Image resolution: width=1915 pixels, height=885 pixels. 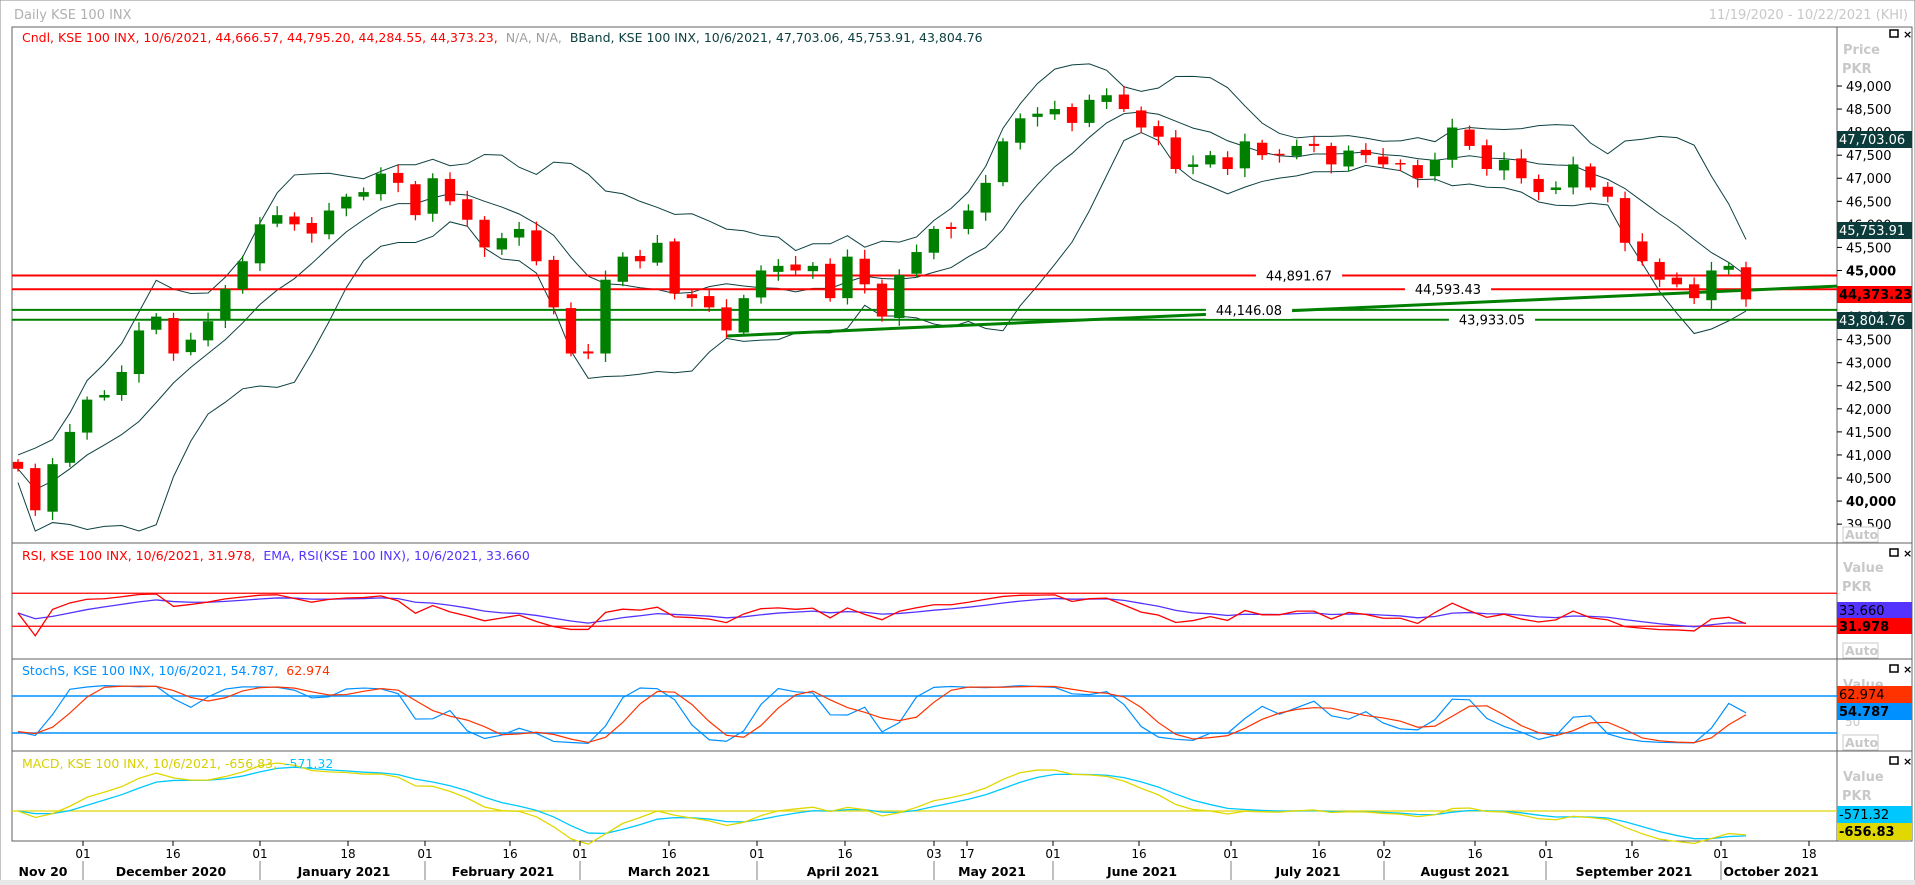 What do you see at coordinates (933, 854) in the screenshot?
I see `date-tick-label: 03` at bounding box center [933, 854].